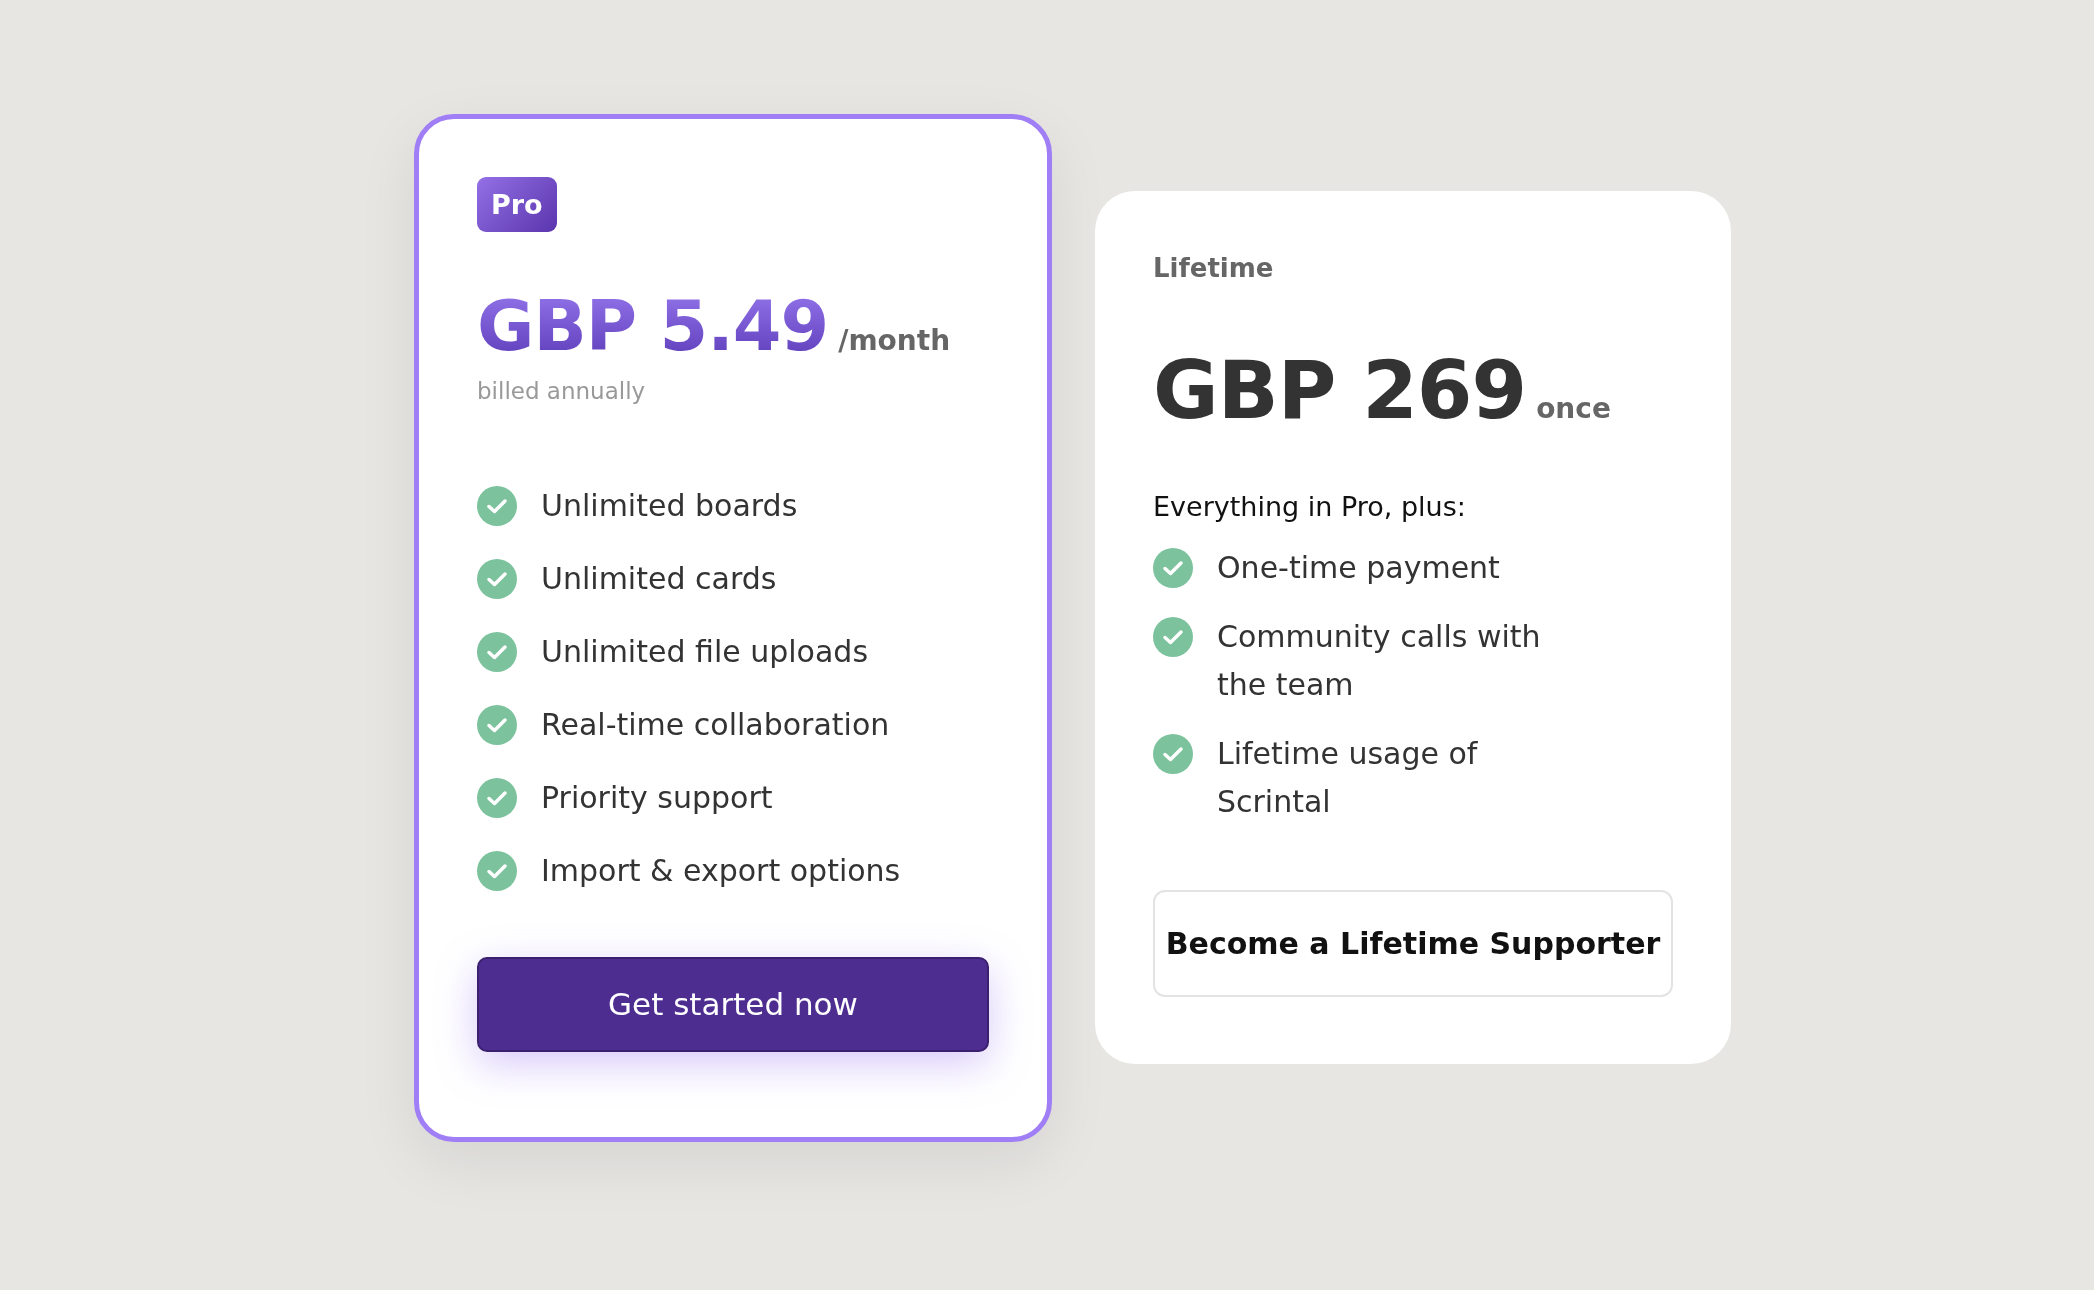  What do you see at coordinates (561, 390) in the screenshot?
I see `billing-note: billed annually` at bounding box center [561, 390].